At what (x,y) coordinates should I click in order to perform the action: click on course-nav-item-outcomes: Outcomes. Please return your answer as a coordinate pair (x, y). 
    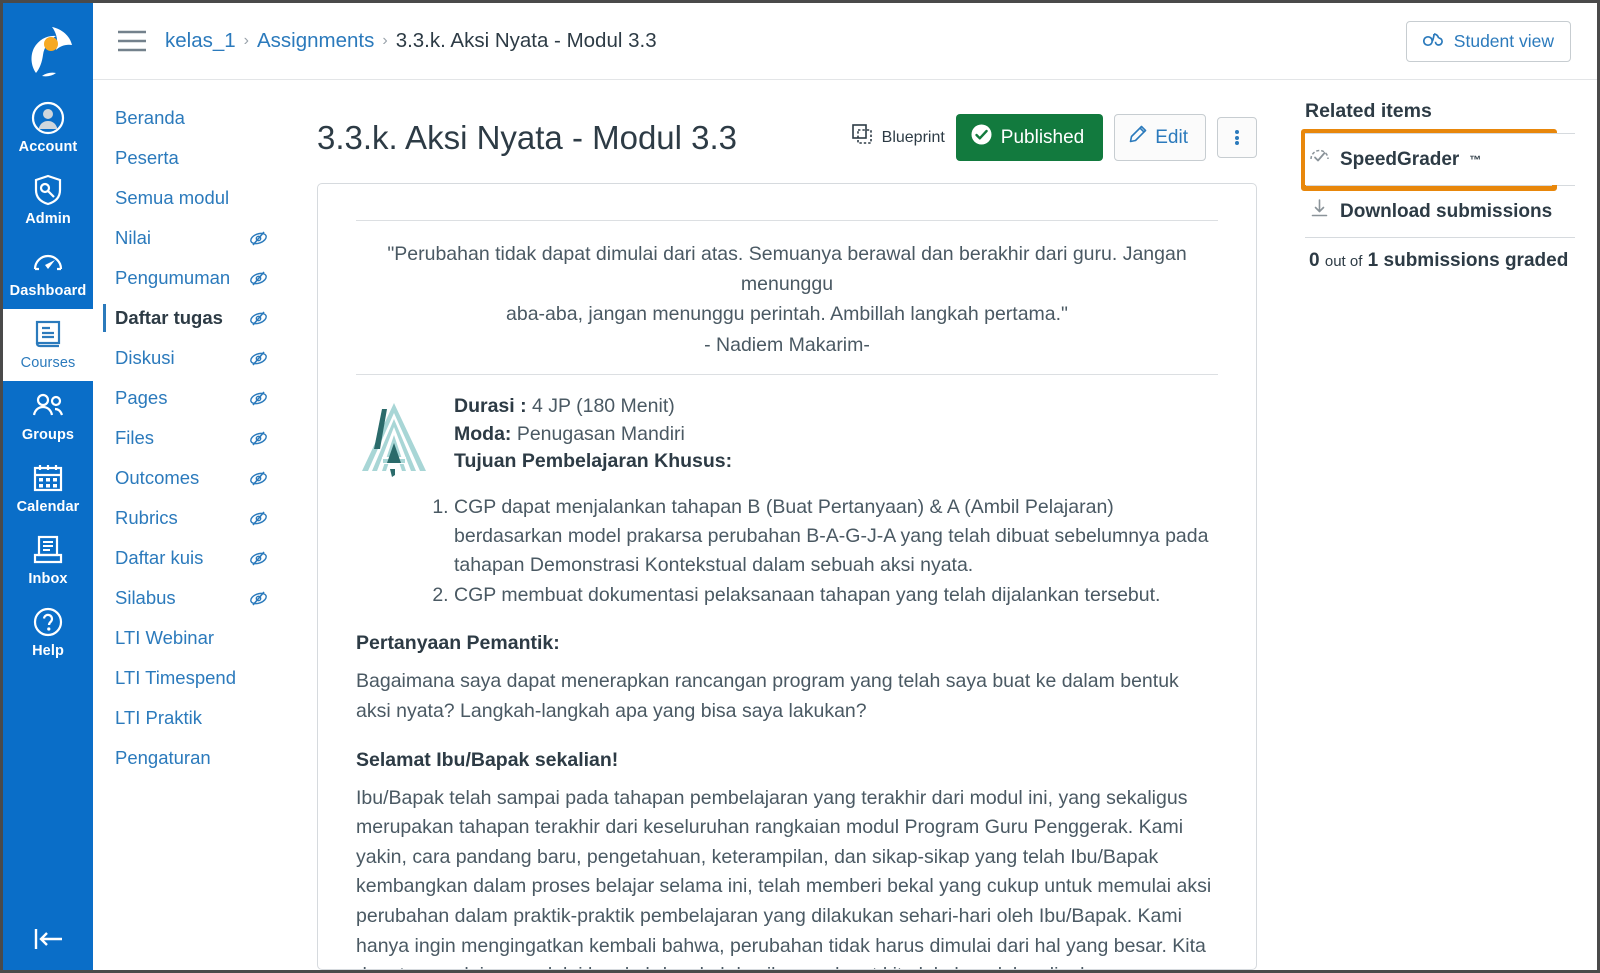
    Looking at the image, I should click on (191, 478).